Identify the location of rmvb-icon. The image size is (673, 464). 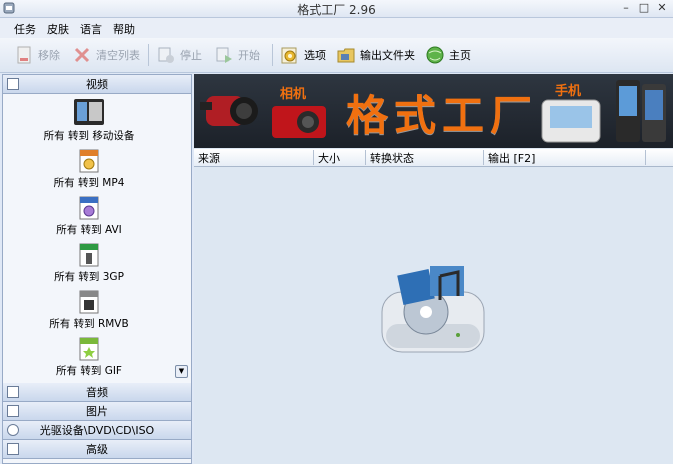
(89, 302).